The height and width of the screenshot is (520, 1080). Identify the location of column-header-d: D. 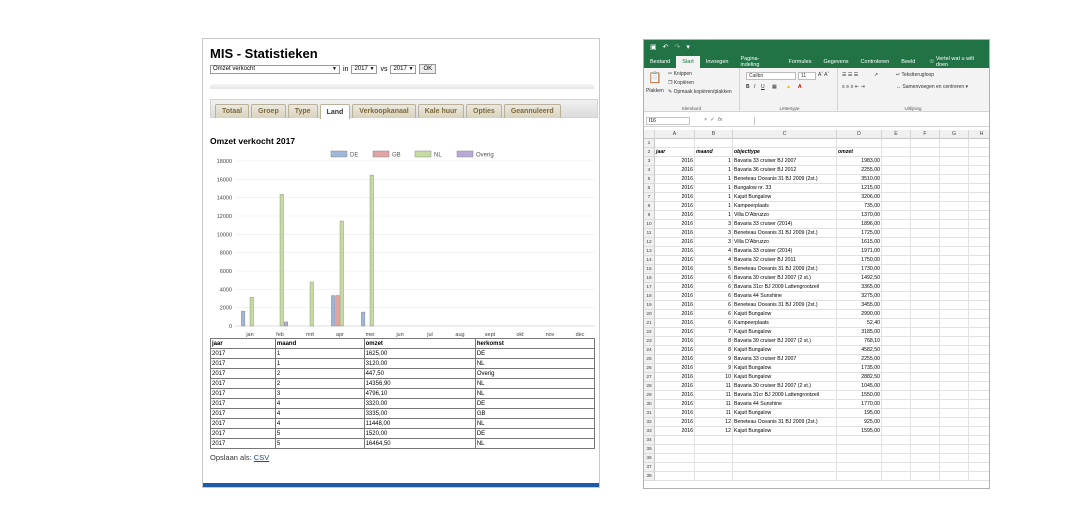
(859, 134).